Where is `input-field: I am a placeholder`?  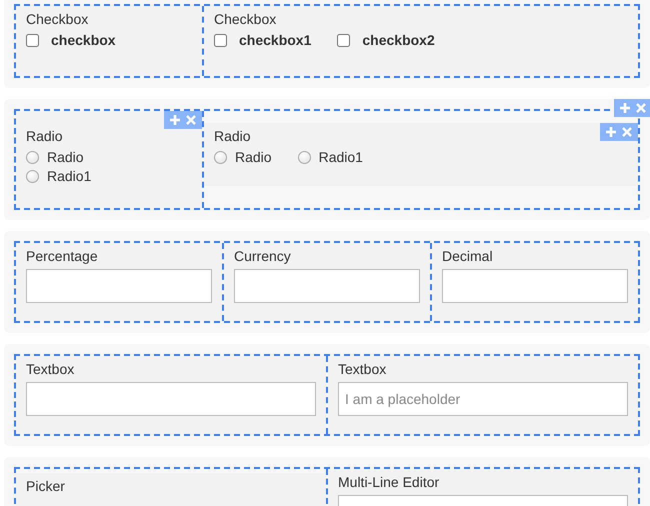 input-field: I am a placeholder is located at coordinates (483, 399).